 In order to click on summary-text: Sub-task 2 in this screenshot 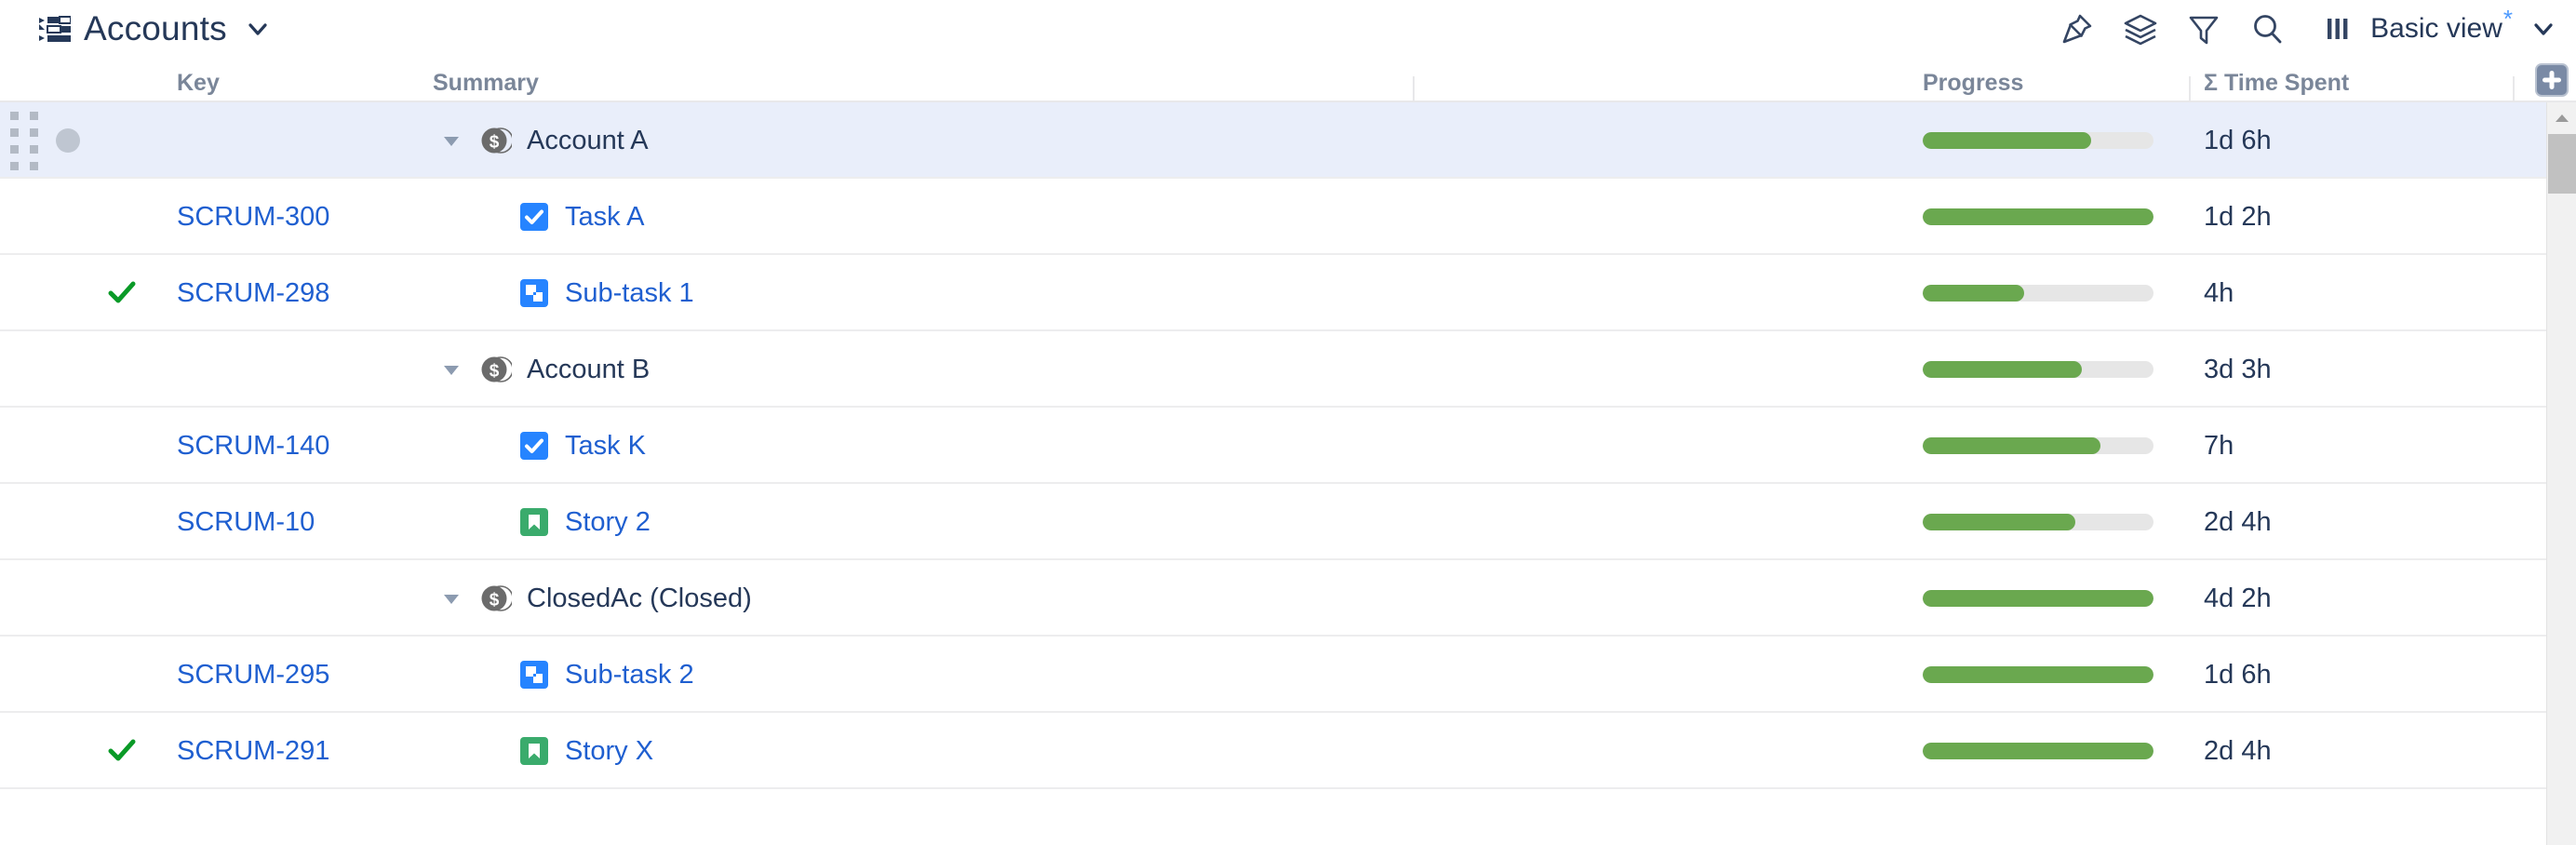, I will do `click(629, 675)`.